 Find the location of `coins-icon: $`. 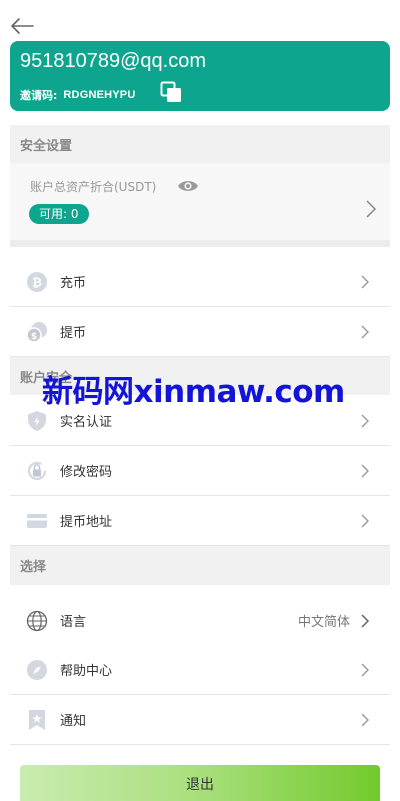

coins-icon: $ is located at coordinates (36, 332).